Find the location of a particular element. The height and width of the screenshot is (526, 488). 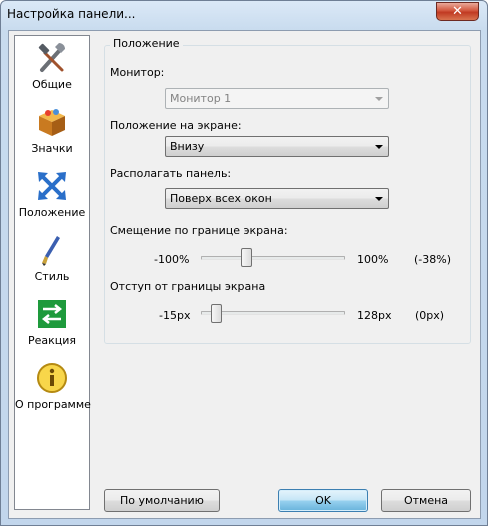

screen-position-value: Внизу is located at coordinates (187, 146).